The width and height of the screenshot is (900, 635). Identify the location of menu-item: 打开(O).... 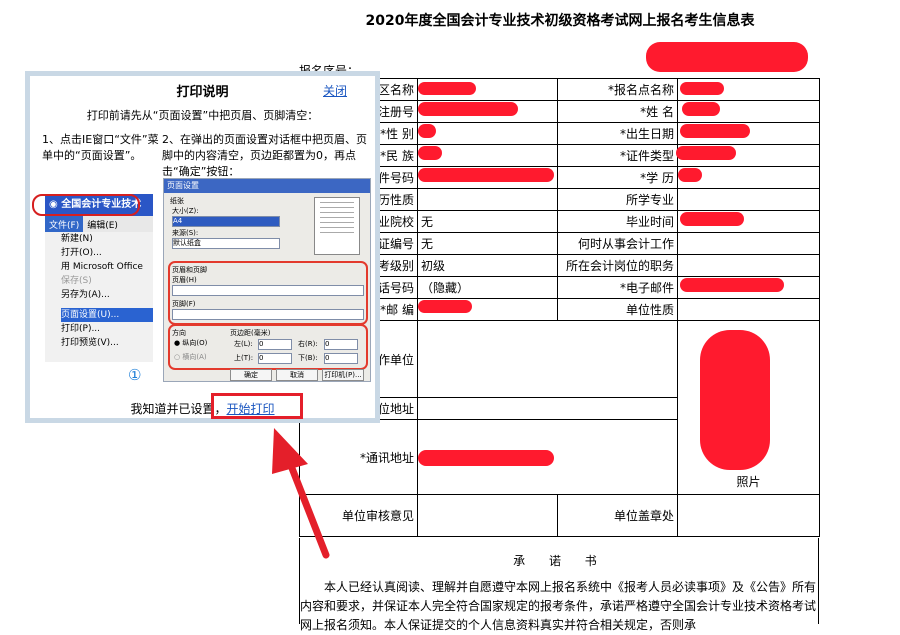
(81, 253).